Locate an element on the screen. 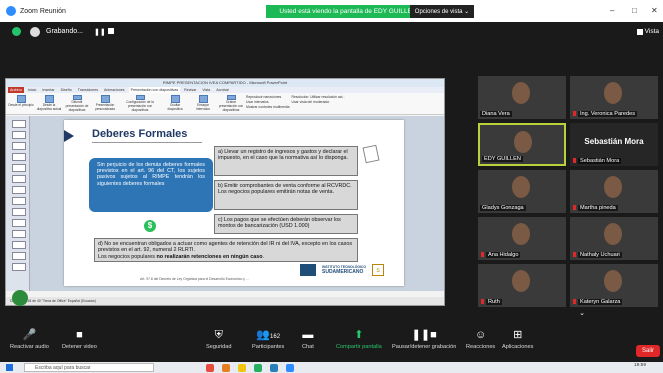 This screenshot has width=663, height=373. security-button: ⛨ Seguridad is located at coordinates (219, 338).